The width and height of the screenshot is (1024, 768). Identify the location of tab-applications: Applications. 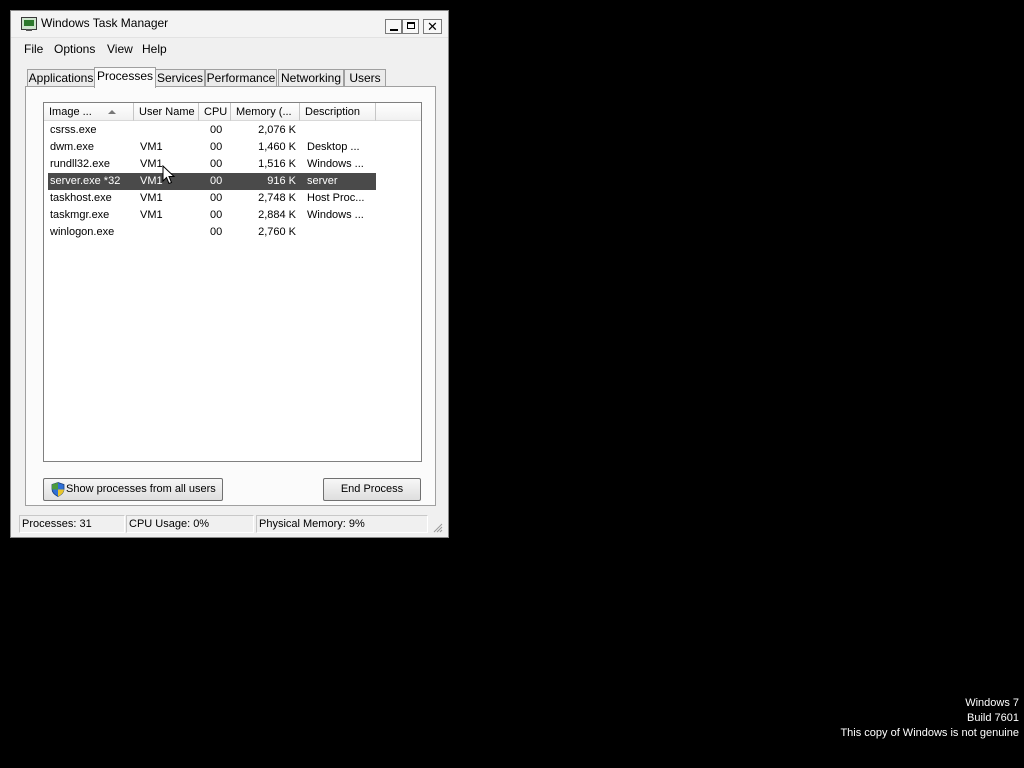
(61, 78).